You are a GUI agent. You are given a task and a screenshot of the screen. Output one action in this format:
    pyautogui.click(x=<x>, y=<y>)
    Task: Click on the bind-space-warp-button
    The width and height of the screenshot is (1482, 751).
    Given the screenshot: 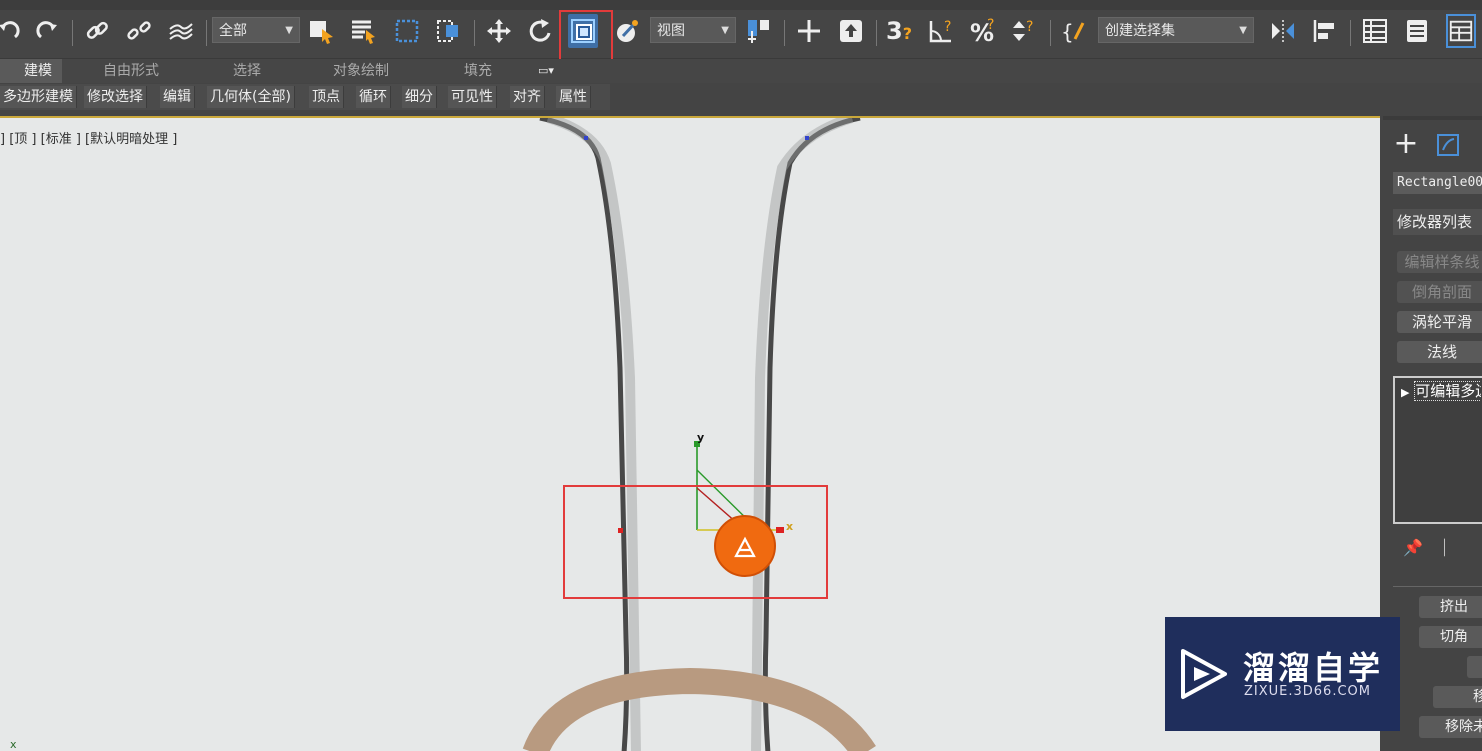 What is the action you would take?
    pyautogui.click(x=181, y=31)
    